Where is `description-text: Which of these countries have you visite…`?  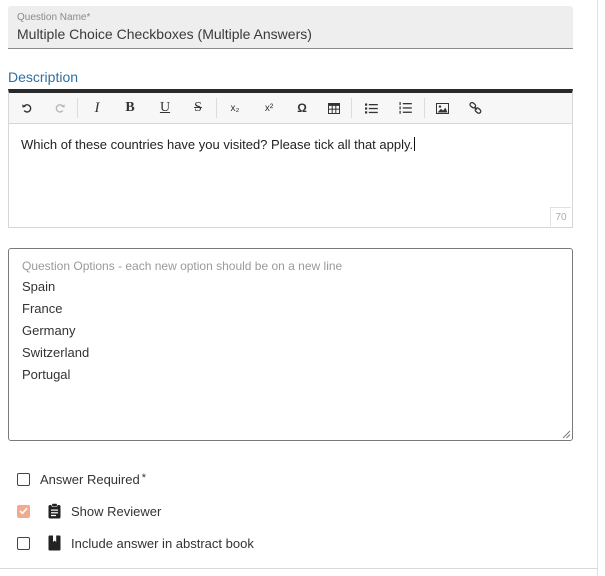 description-text: Which of these countries have you visite… is located at coordinates (217, 144).